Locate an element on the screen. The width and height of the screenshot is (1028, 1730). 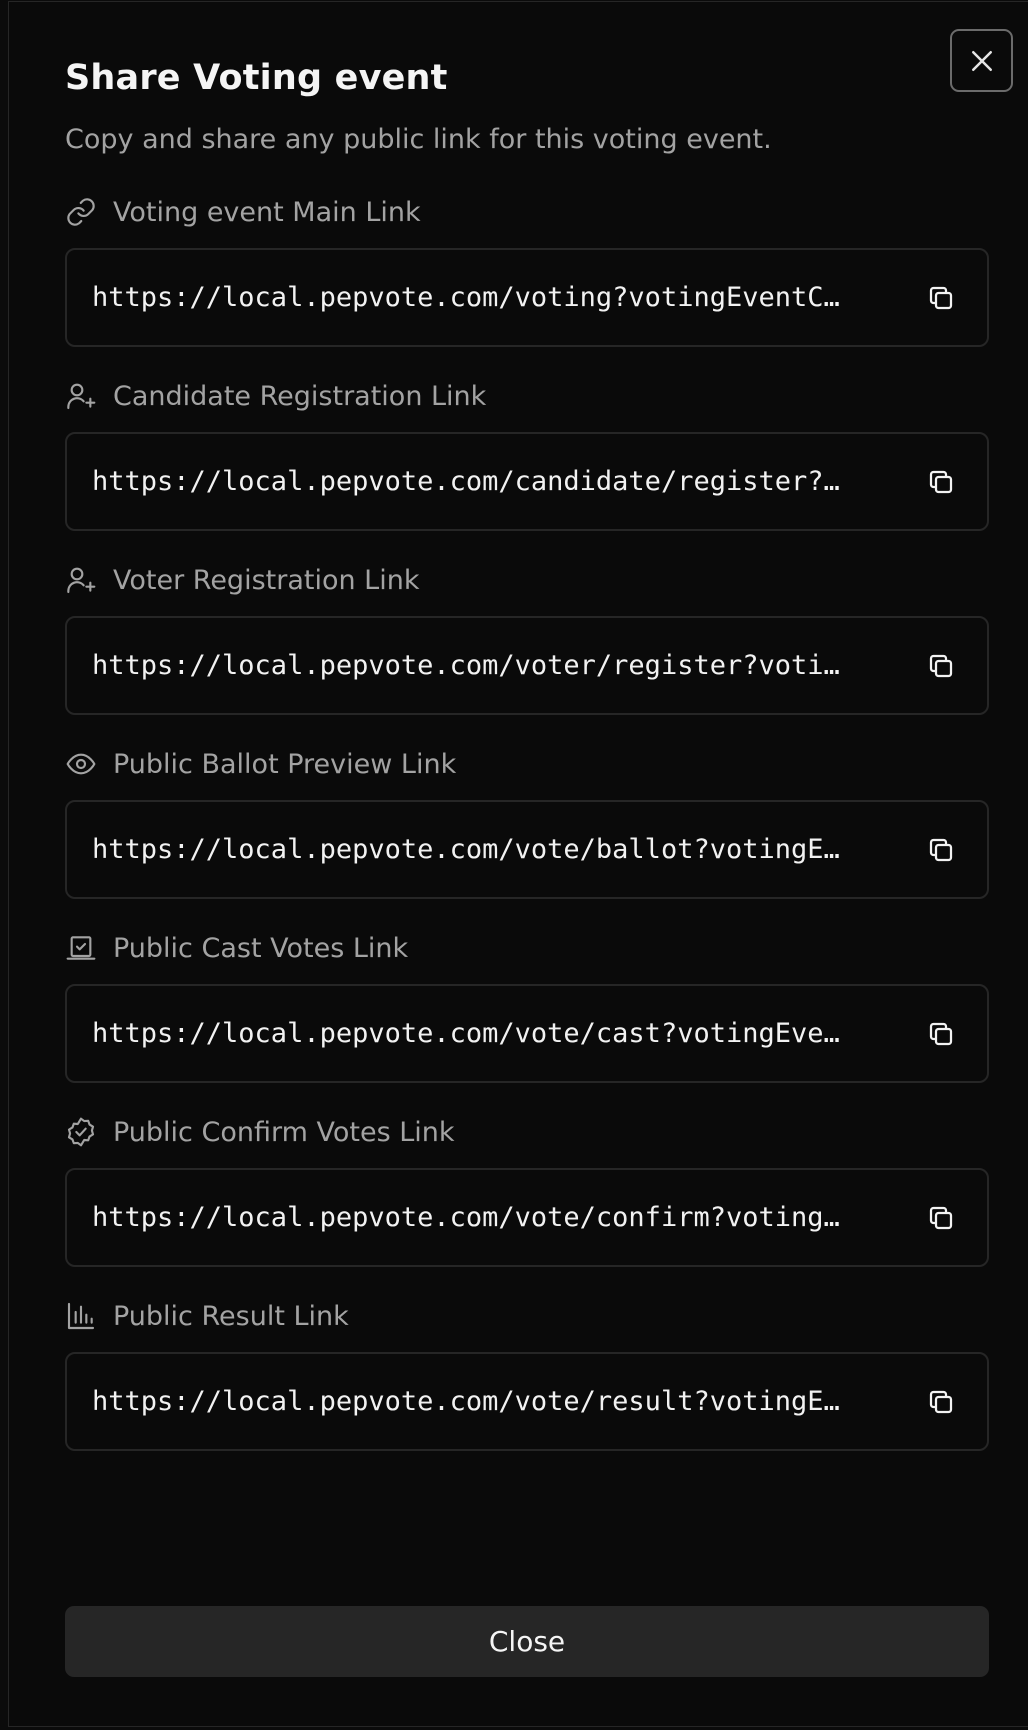
close-icon is located at coordinates (981, 60).